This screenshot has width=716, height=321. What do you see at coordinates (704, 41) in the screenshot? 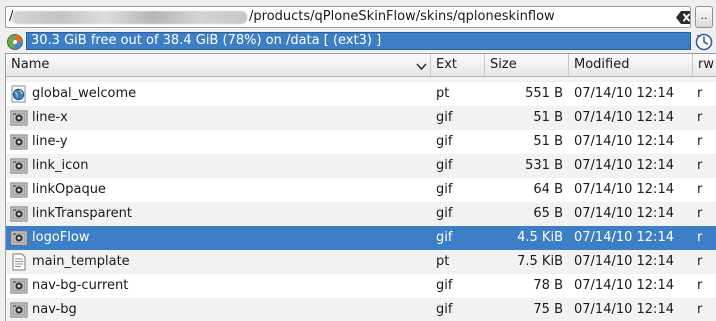
I see `history-clock-icon` at bounding box center [704, 41].